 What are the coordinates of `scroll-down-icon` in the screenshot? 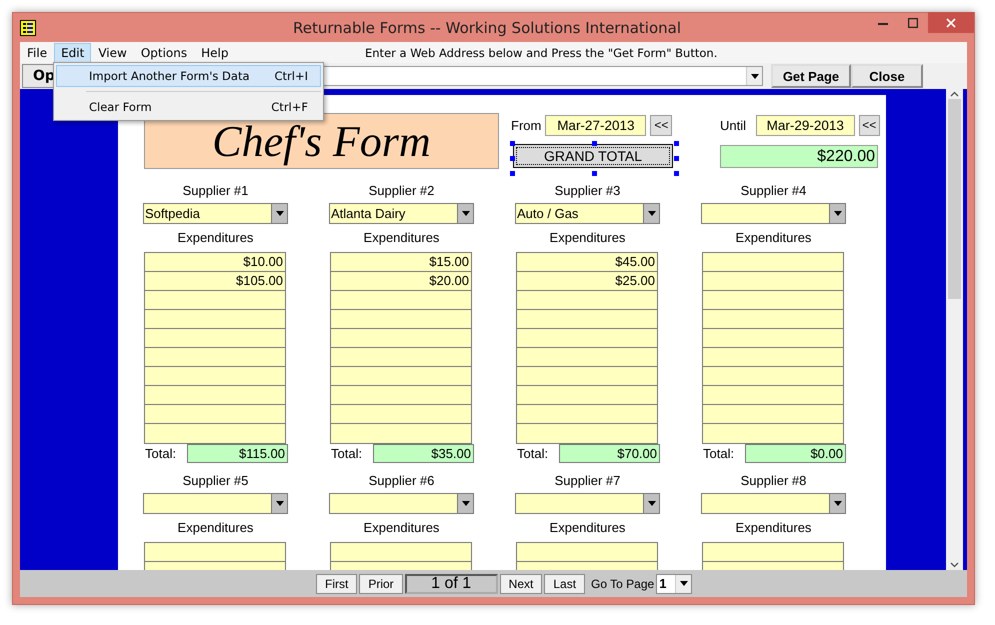 It's located at (954, 565).